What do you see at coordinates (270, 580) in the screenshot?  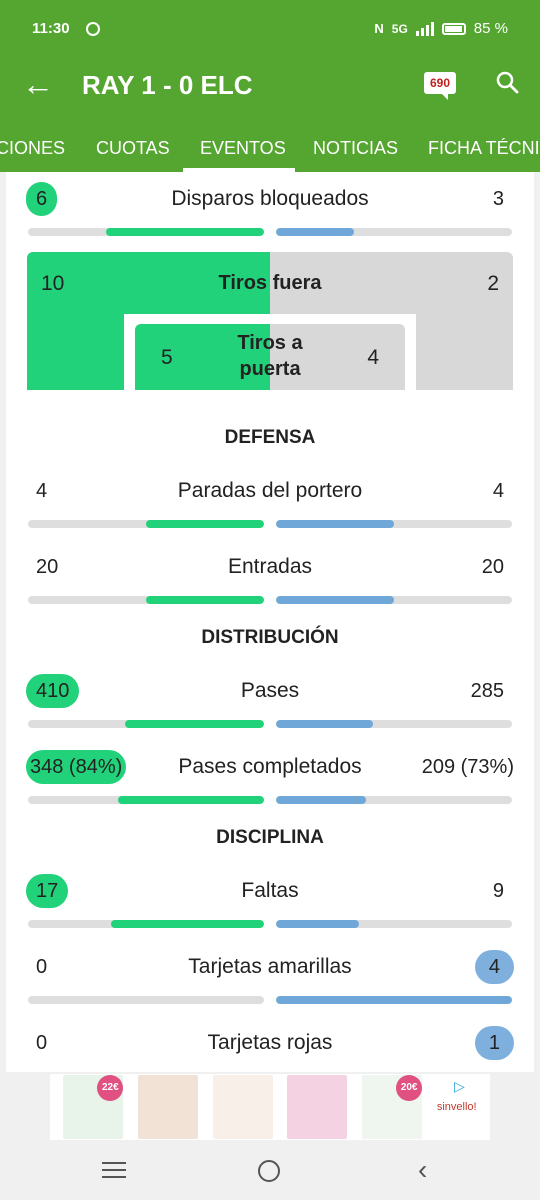 I see `stat-row-tackles: 20 Entradas 20` at bounding box center [270, 580].